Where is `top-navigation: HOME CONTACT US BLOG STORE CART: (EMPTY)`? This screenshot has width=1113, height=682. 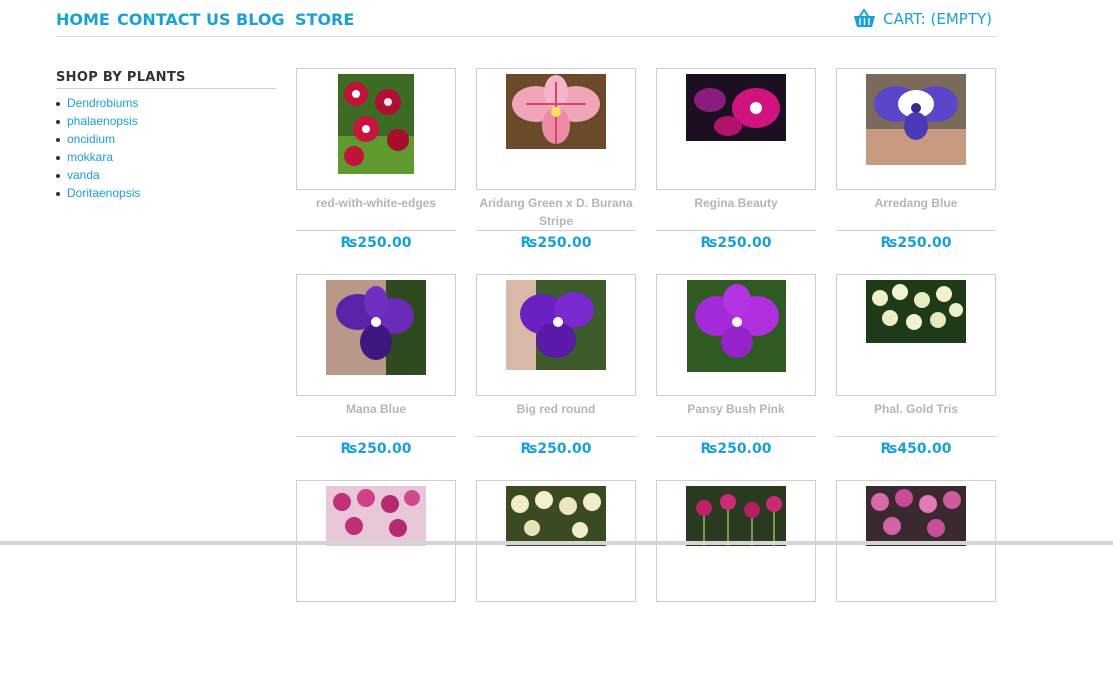 top-navigation: HOME CONTACT US BLOG STORE CART: (EMPTY) is located at coordinates (526, 18).